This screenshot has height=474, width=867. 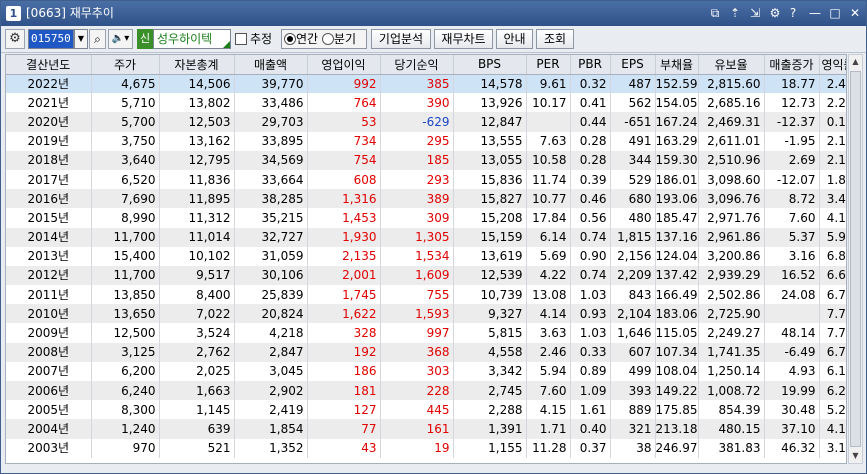 What do you see at coordinates (197, 141) in the screenshot?
I see `table-cell: 13,162` at bounding box center [197, 141].